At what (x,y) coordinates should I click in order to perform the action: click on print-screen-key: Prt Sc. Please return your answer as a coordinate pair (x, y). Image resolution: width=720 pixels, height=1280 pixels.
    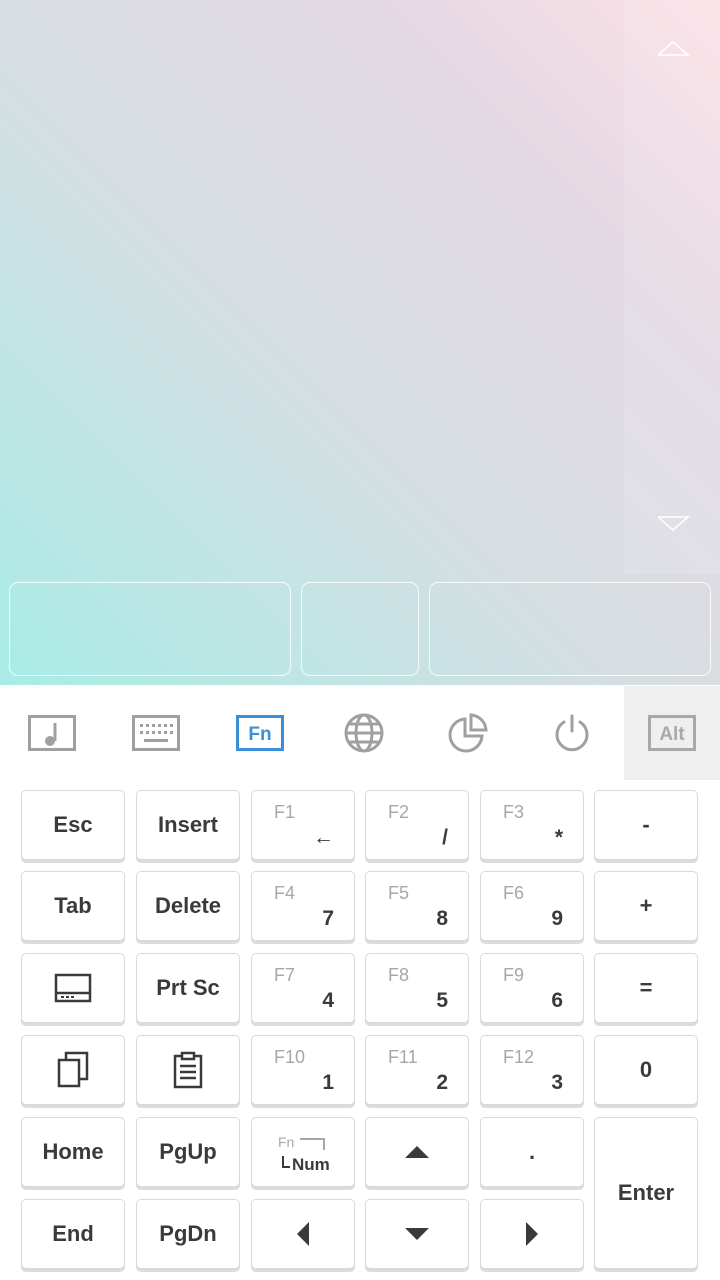
    Looking at the image, I should click on (188, 988).